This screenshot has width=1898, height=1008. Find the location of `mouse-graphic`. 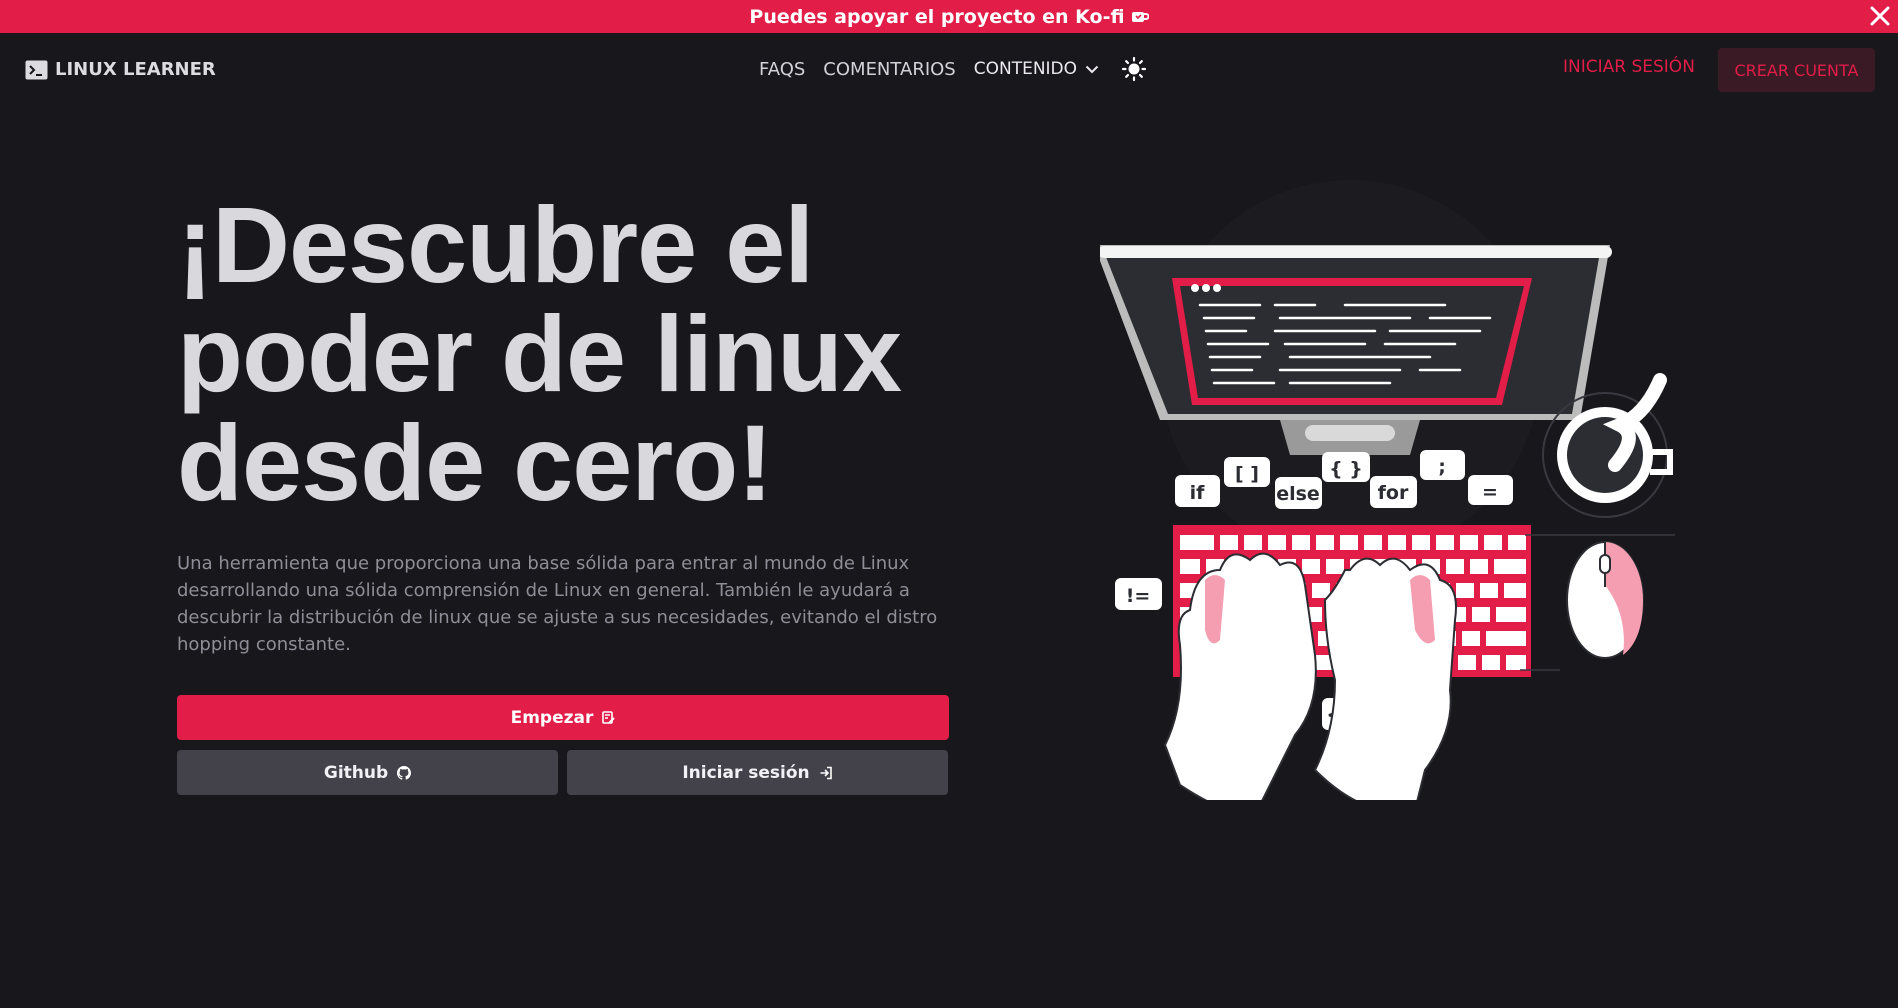

mouse-graphic is located at coordinates (1597, 602).